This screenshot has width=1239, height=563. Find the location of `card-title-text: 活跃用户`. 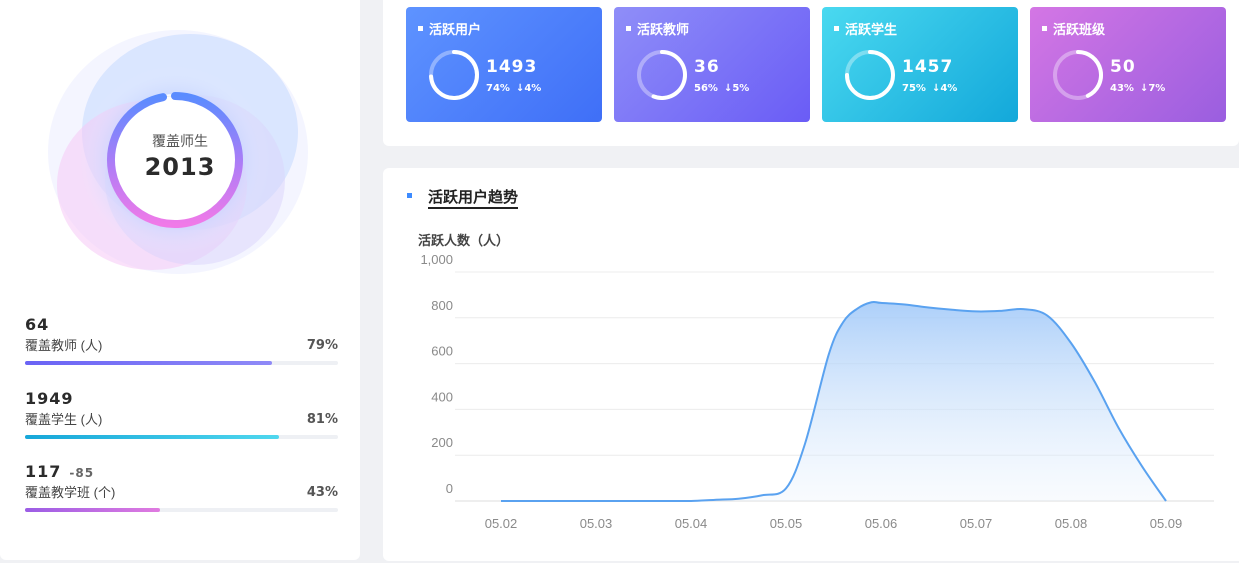

card-title-text: 活跃用户 is located at coordinates (455, 29).